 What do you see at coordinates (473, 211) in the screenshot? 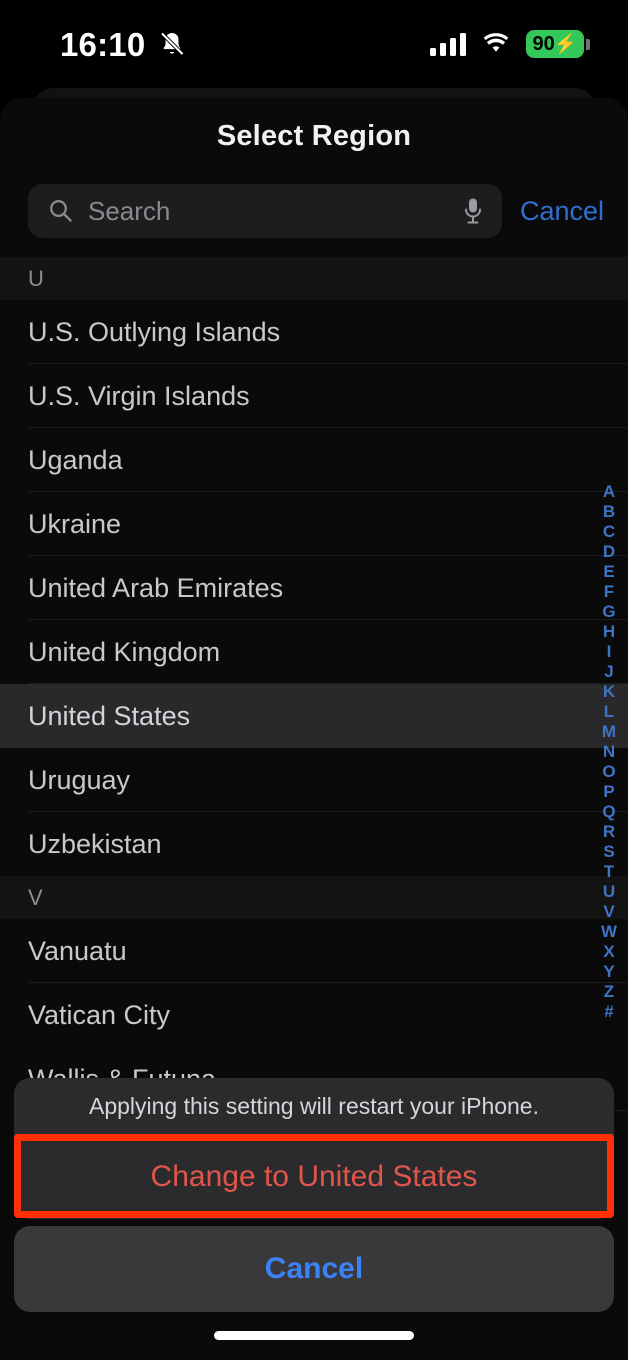
I see `microphone-icon` at bounding box center [473, 211].